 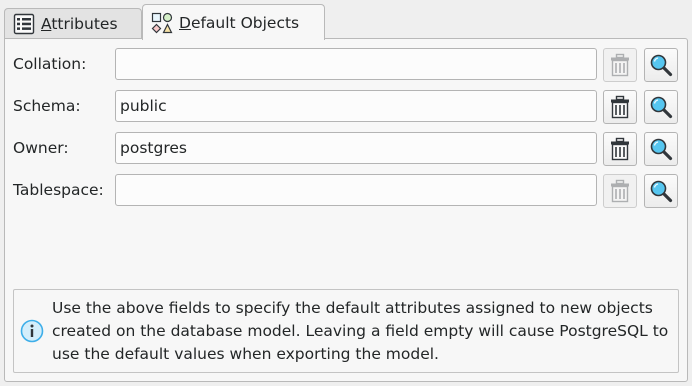 I want to click on collation-row: Collation:, so click(x=346, y=65).